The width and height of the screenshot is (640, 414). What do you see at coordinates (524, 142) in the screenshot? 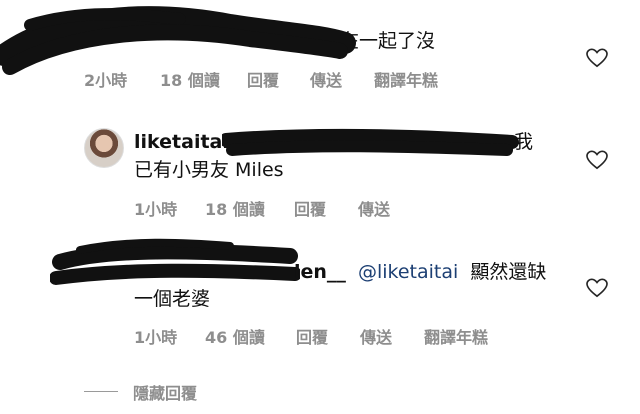
I see `comment-2-line1-end: 我` at bounding box center [524, 142].